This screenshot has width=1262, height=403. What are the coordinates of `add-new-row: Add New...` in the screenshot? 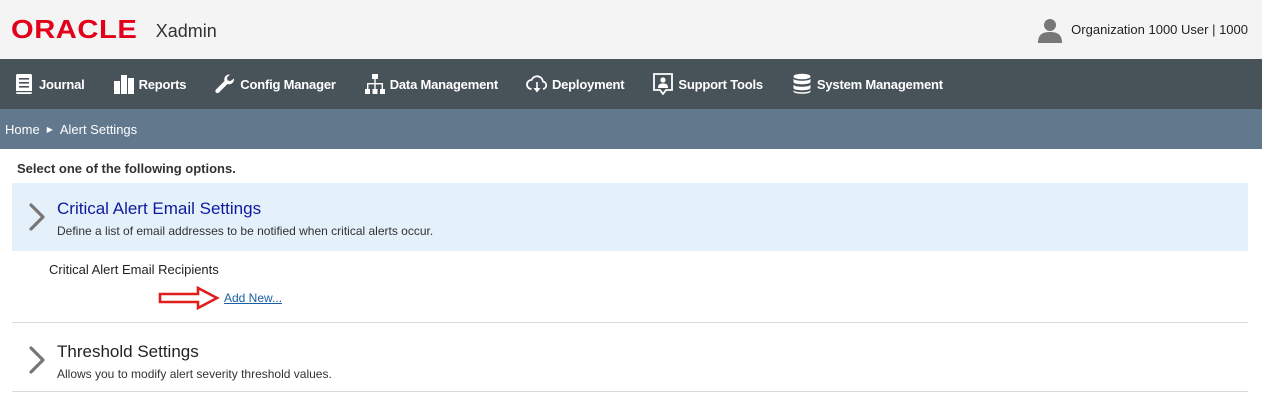 It's located at (648, 298).